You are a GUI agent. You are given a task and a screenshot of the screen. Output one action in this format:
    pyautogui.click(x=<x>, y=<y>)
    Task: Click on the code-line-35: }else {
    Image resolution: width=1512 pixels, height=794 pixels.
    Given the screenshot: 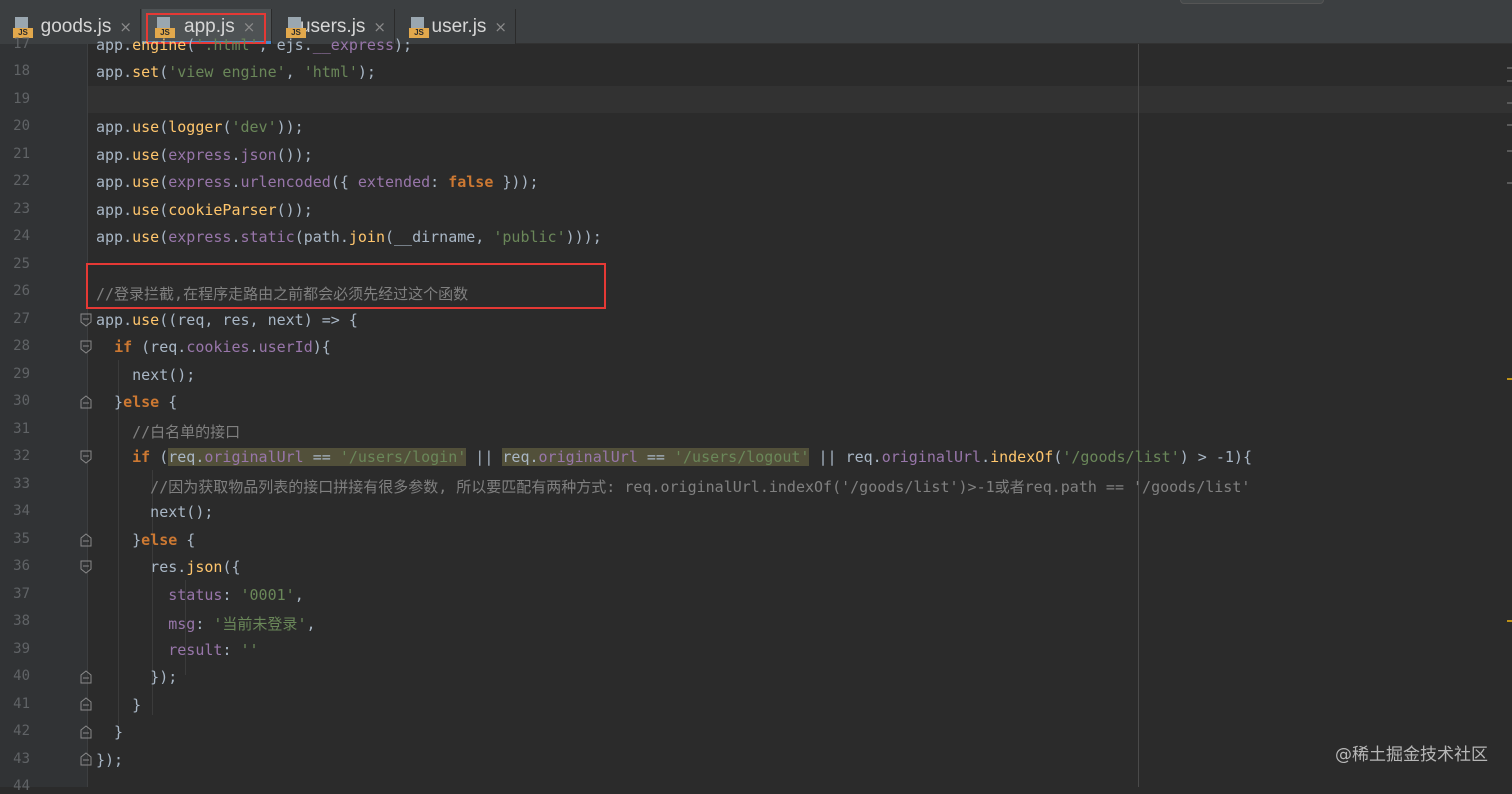 What is the action you would take?
    pyautogui.click(x=146, y=540)
    